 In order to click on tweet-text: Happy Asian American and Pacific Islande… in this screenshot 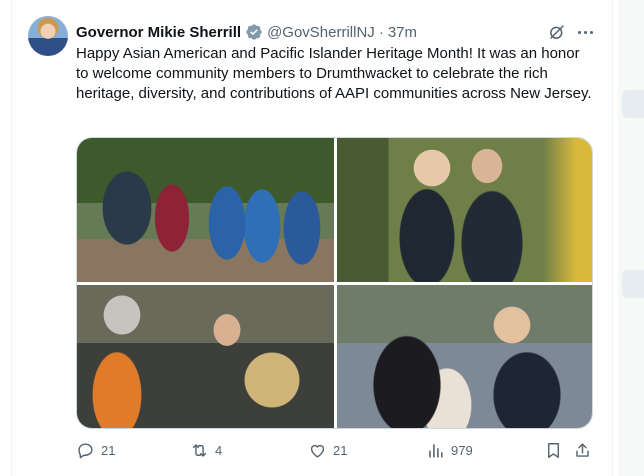, I will do `click(334, 73)`.